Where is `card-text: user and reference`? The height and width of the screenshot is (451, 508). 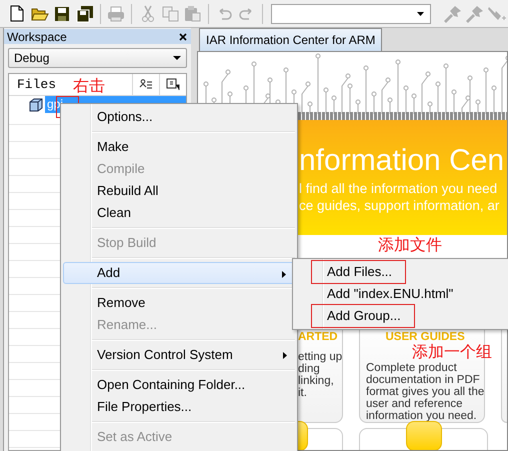 card-text: user and reference is located at coordinates (415, 404).